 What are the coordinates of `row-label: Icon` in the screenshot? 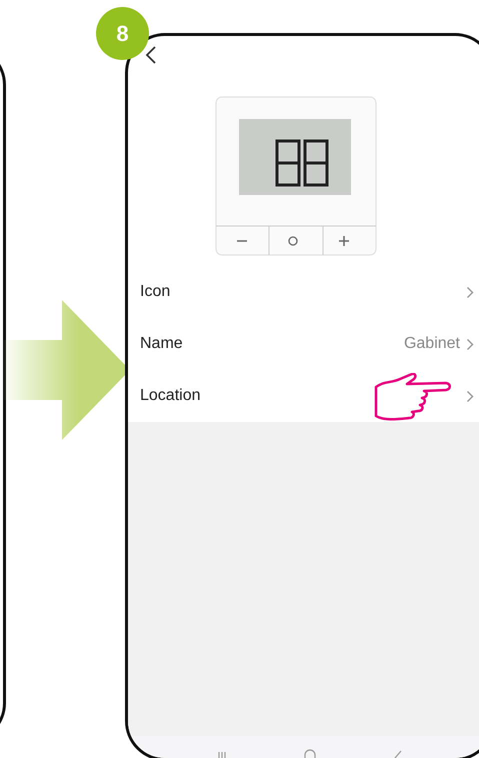 It's located at (156, 292).